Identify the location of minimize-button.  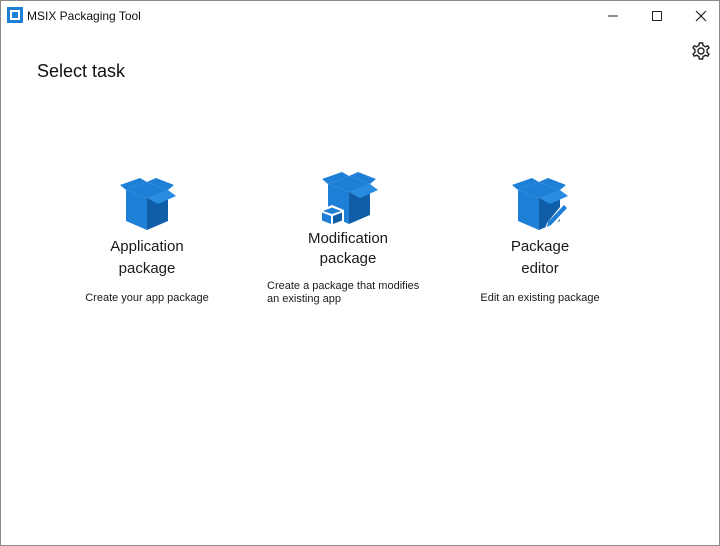
(613, 16).